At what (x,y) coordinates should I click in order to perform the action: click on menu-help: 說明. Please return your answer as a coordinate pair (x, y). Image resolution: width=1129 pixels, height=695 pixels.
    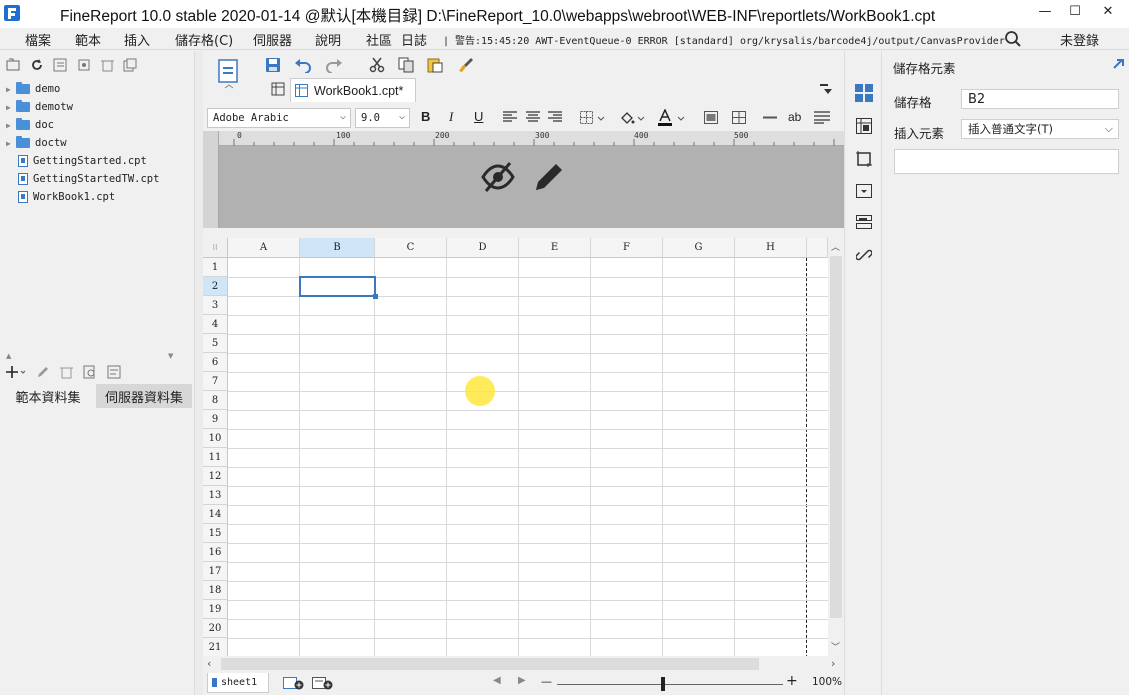
    Looking at the image, I should click on (328, 39).